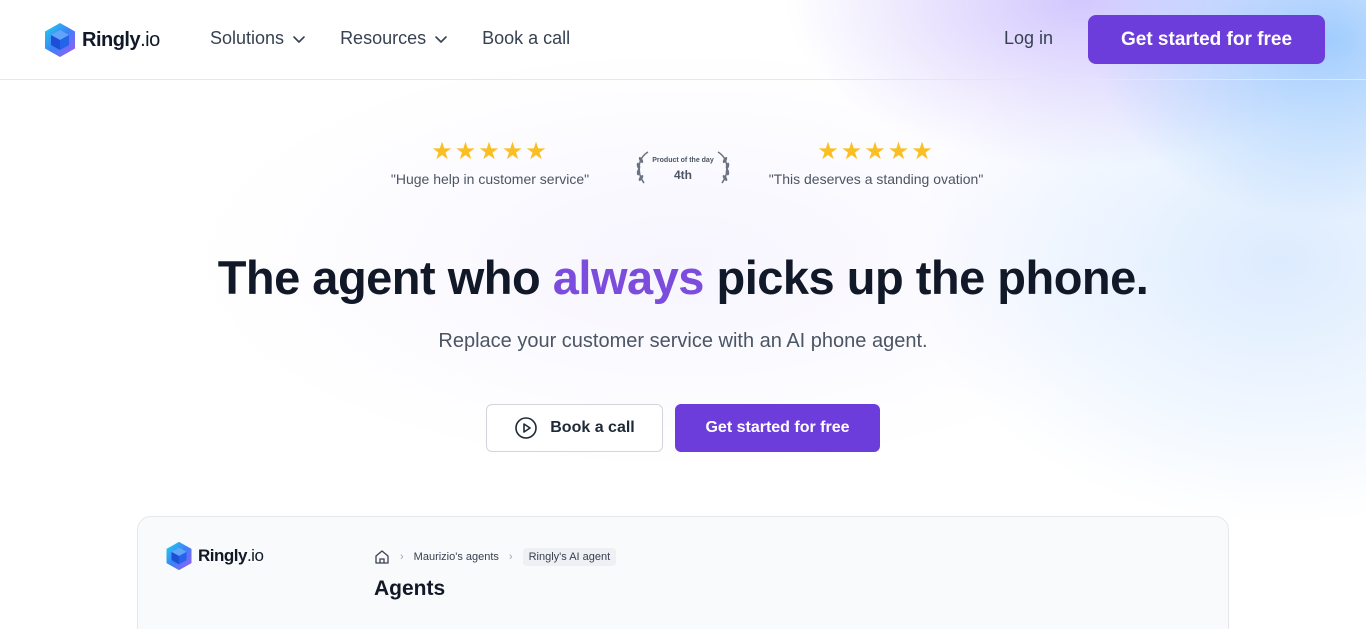  I want to click on nav-book-a-call: Book a call, so click(526, 38).